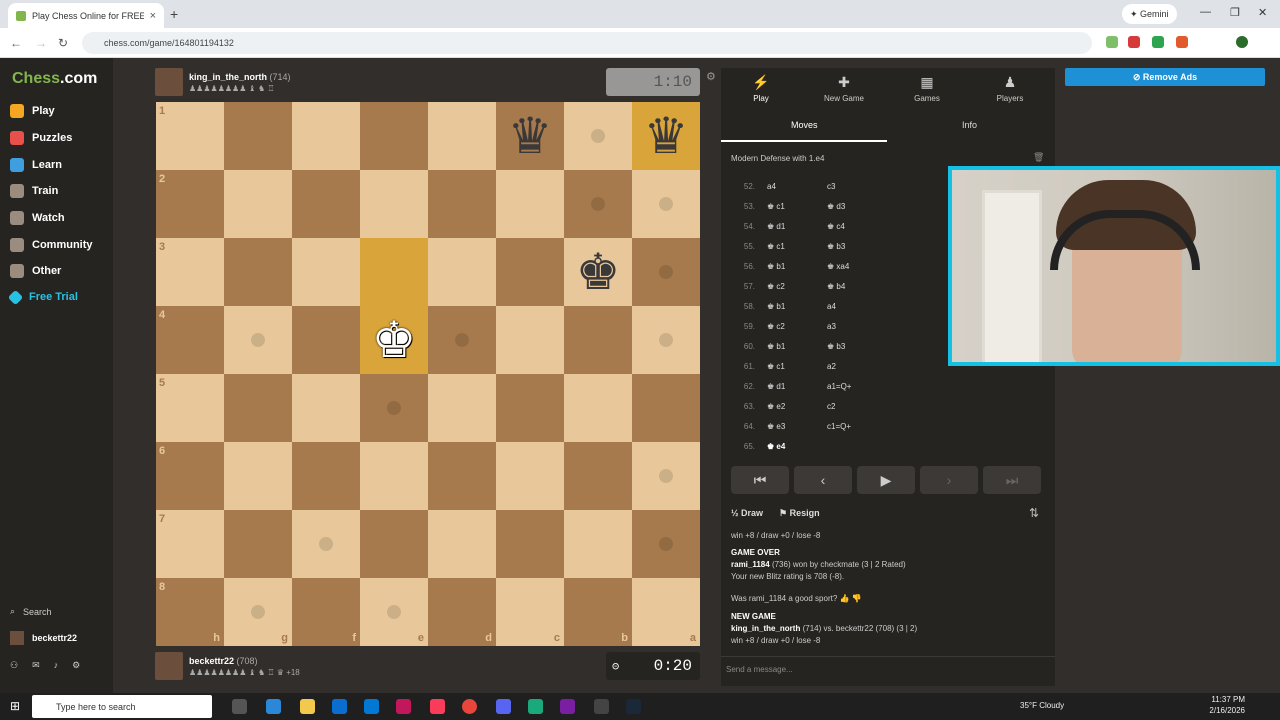 Image resolution: width=1280 pixels, height=720 pixels. What do you see at coordinates (15, 706) in the screenshot?
I see `windows-start-icon: ⊞` at bounding box center [15, 706].